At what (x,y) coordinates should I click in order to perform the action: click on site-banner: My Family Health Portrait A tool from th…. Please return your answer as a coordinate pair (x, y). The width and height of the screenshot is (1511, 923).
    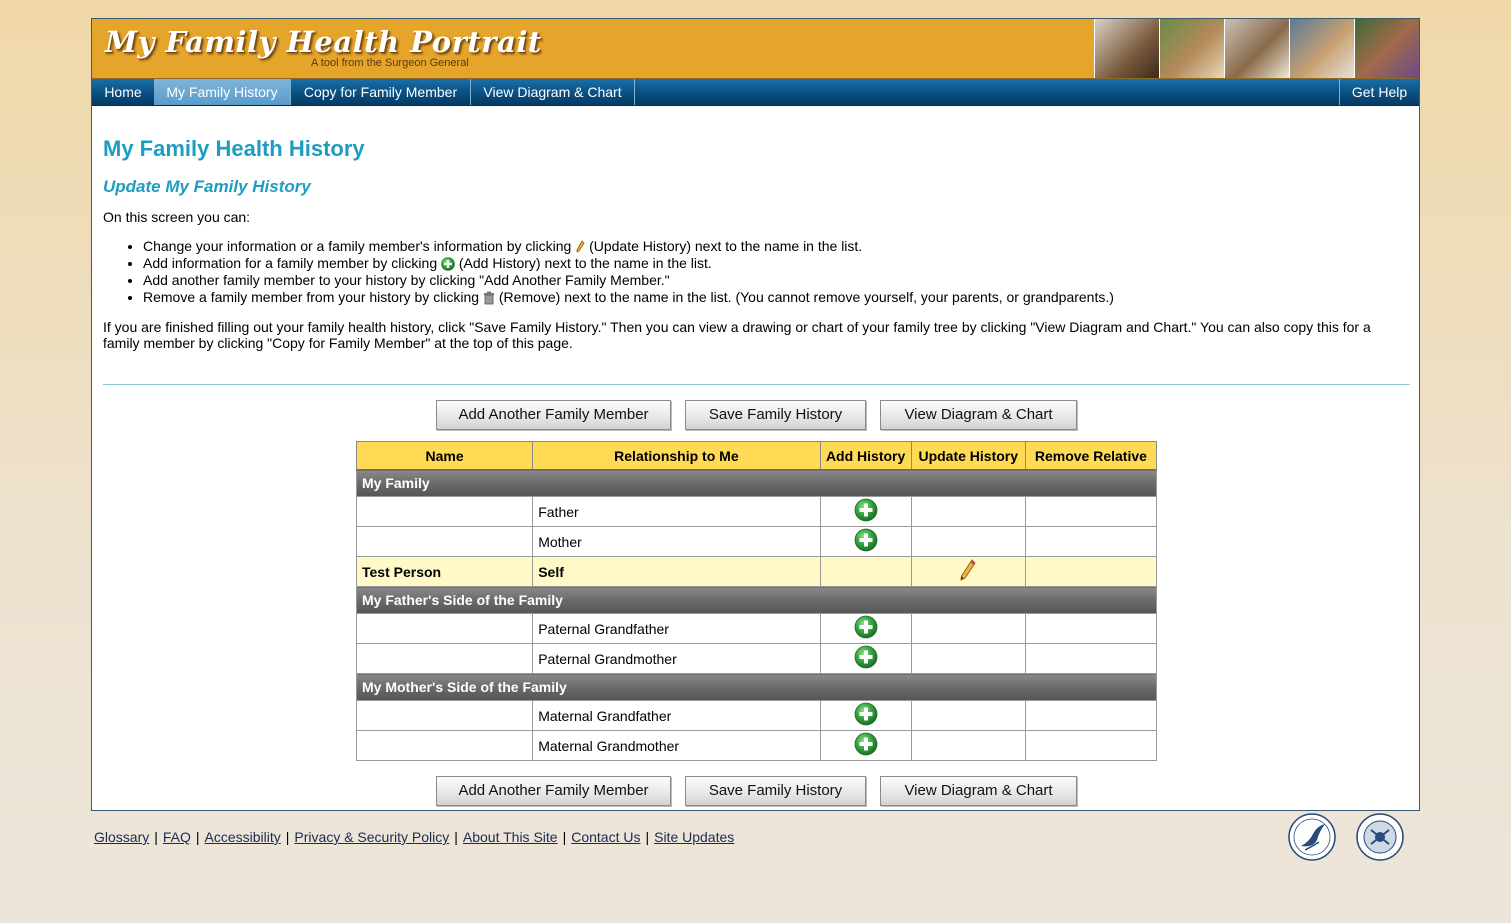
    Looking at the image, I should click on (755, 49).